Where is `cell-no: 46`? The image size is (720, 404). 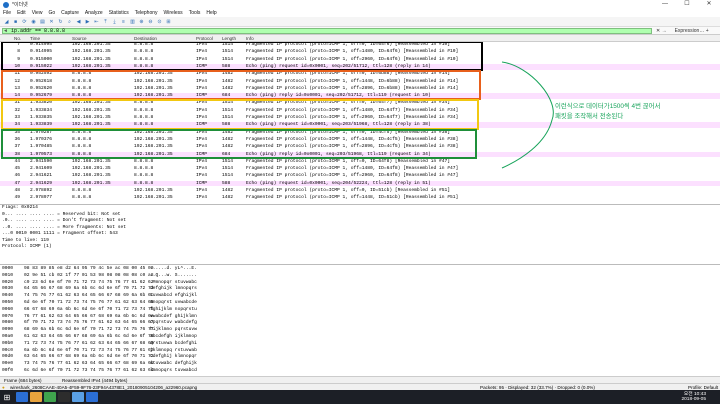
cell-no: 46 is located at coordinates (17, 176).